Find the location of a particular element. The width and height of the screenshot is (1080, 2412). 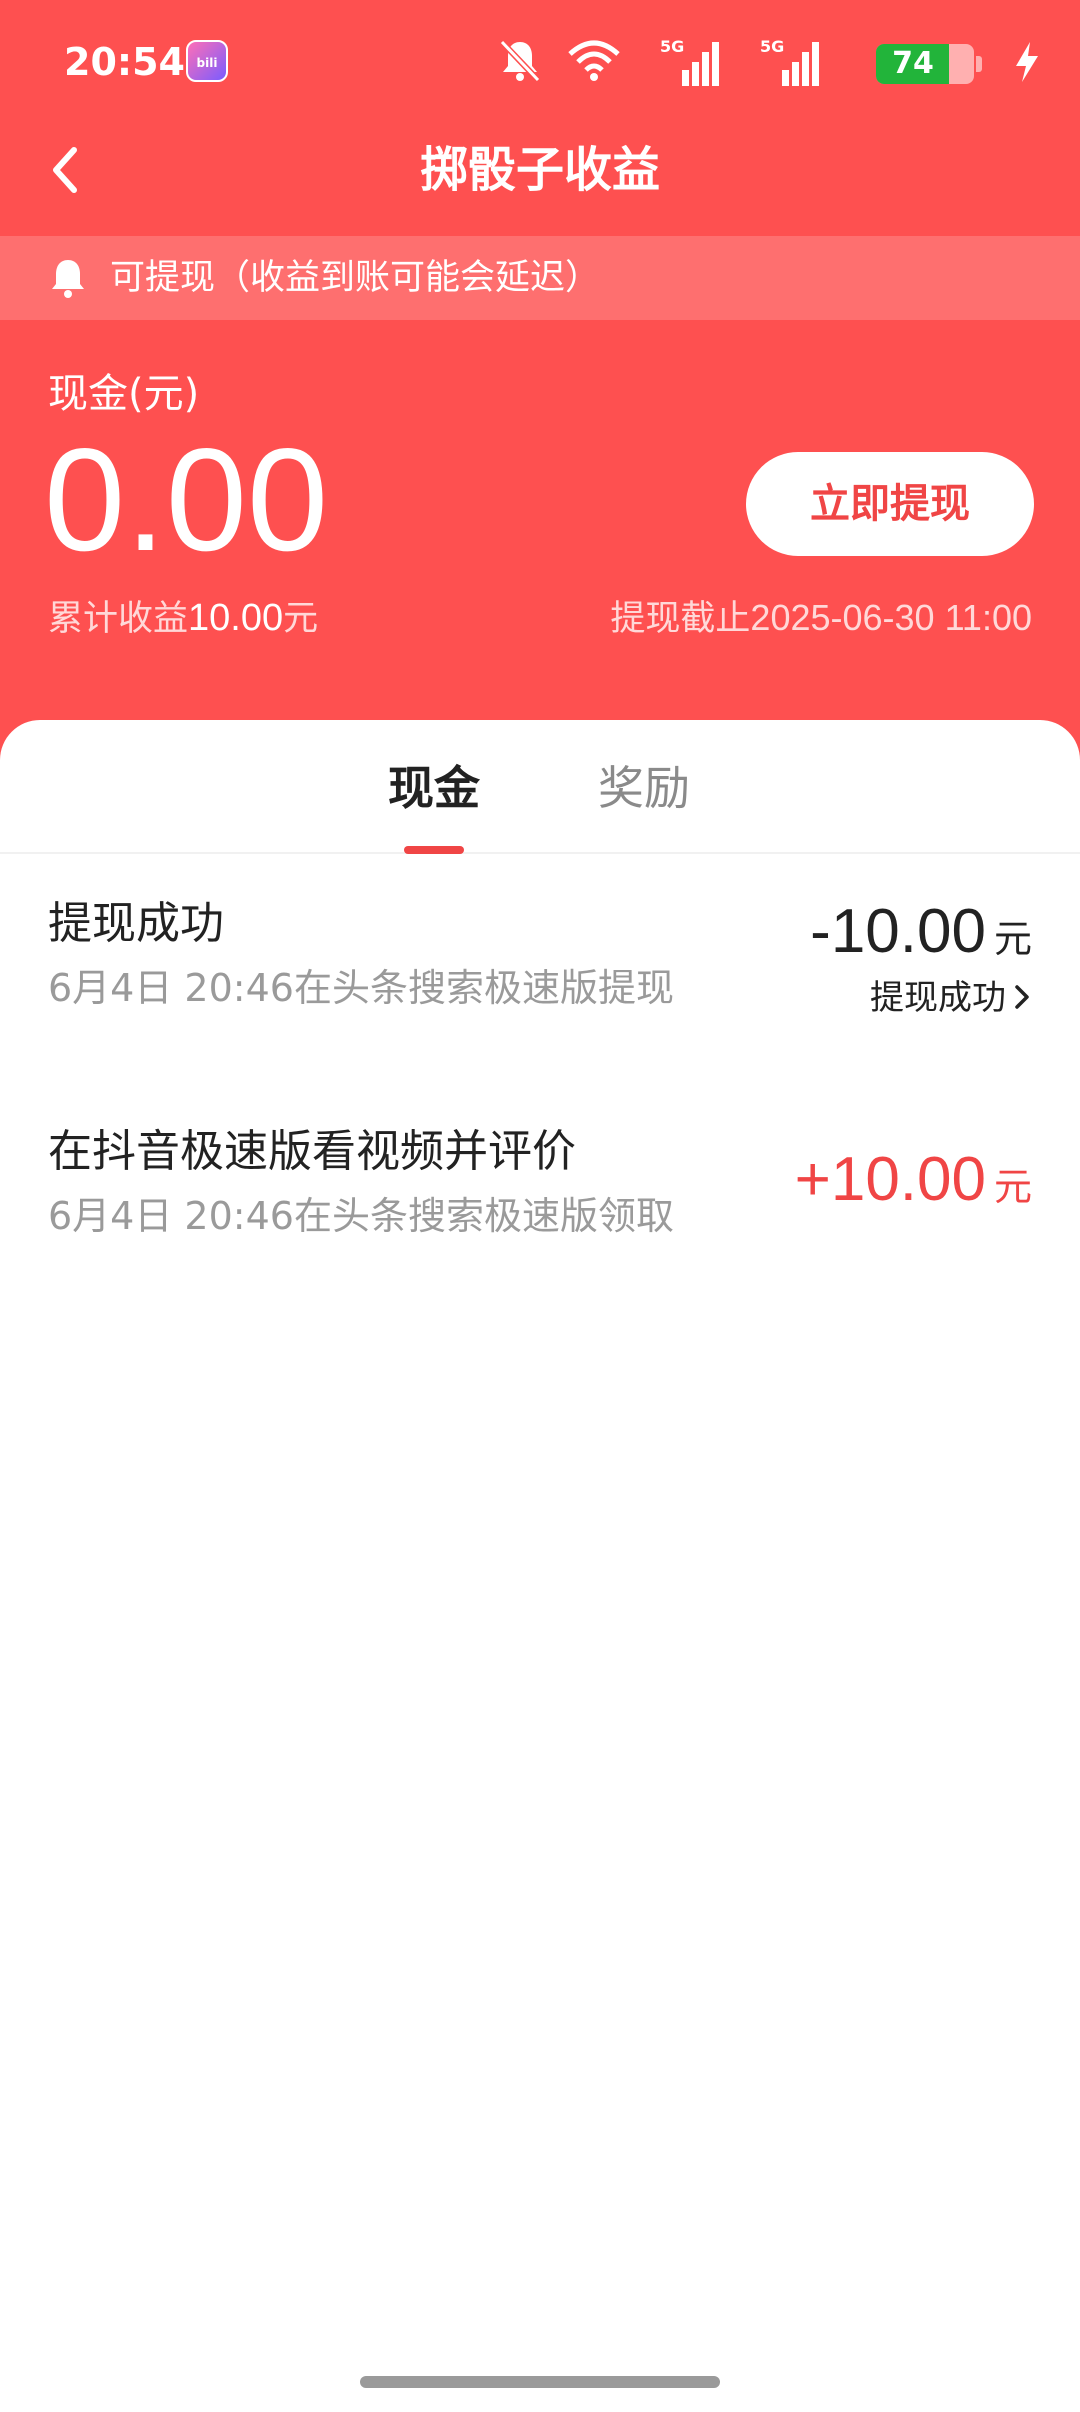

battery-indicator: 74 is located at coordinates (931, 64).